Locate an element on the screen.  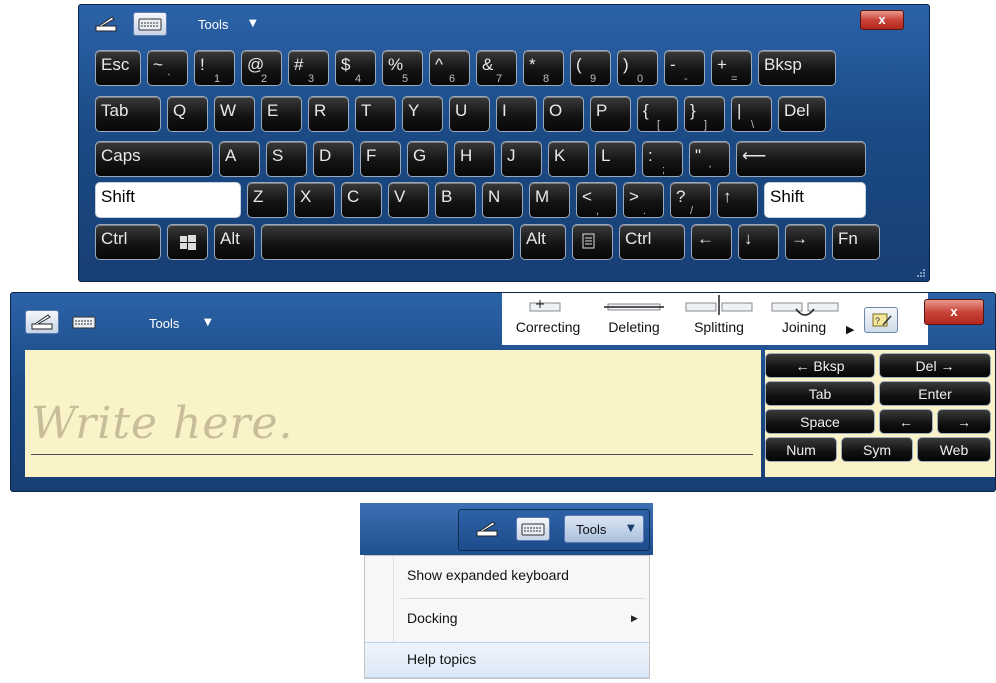
key-e: E is located at coordinates (281, 114).